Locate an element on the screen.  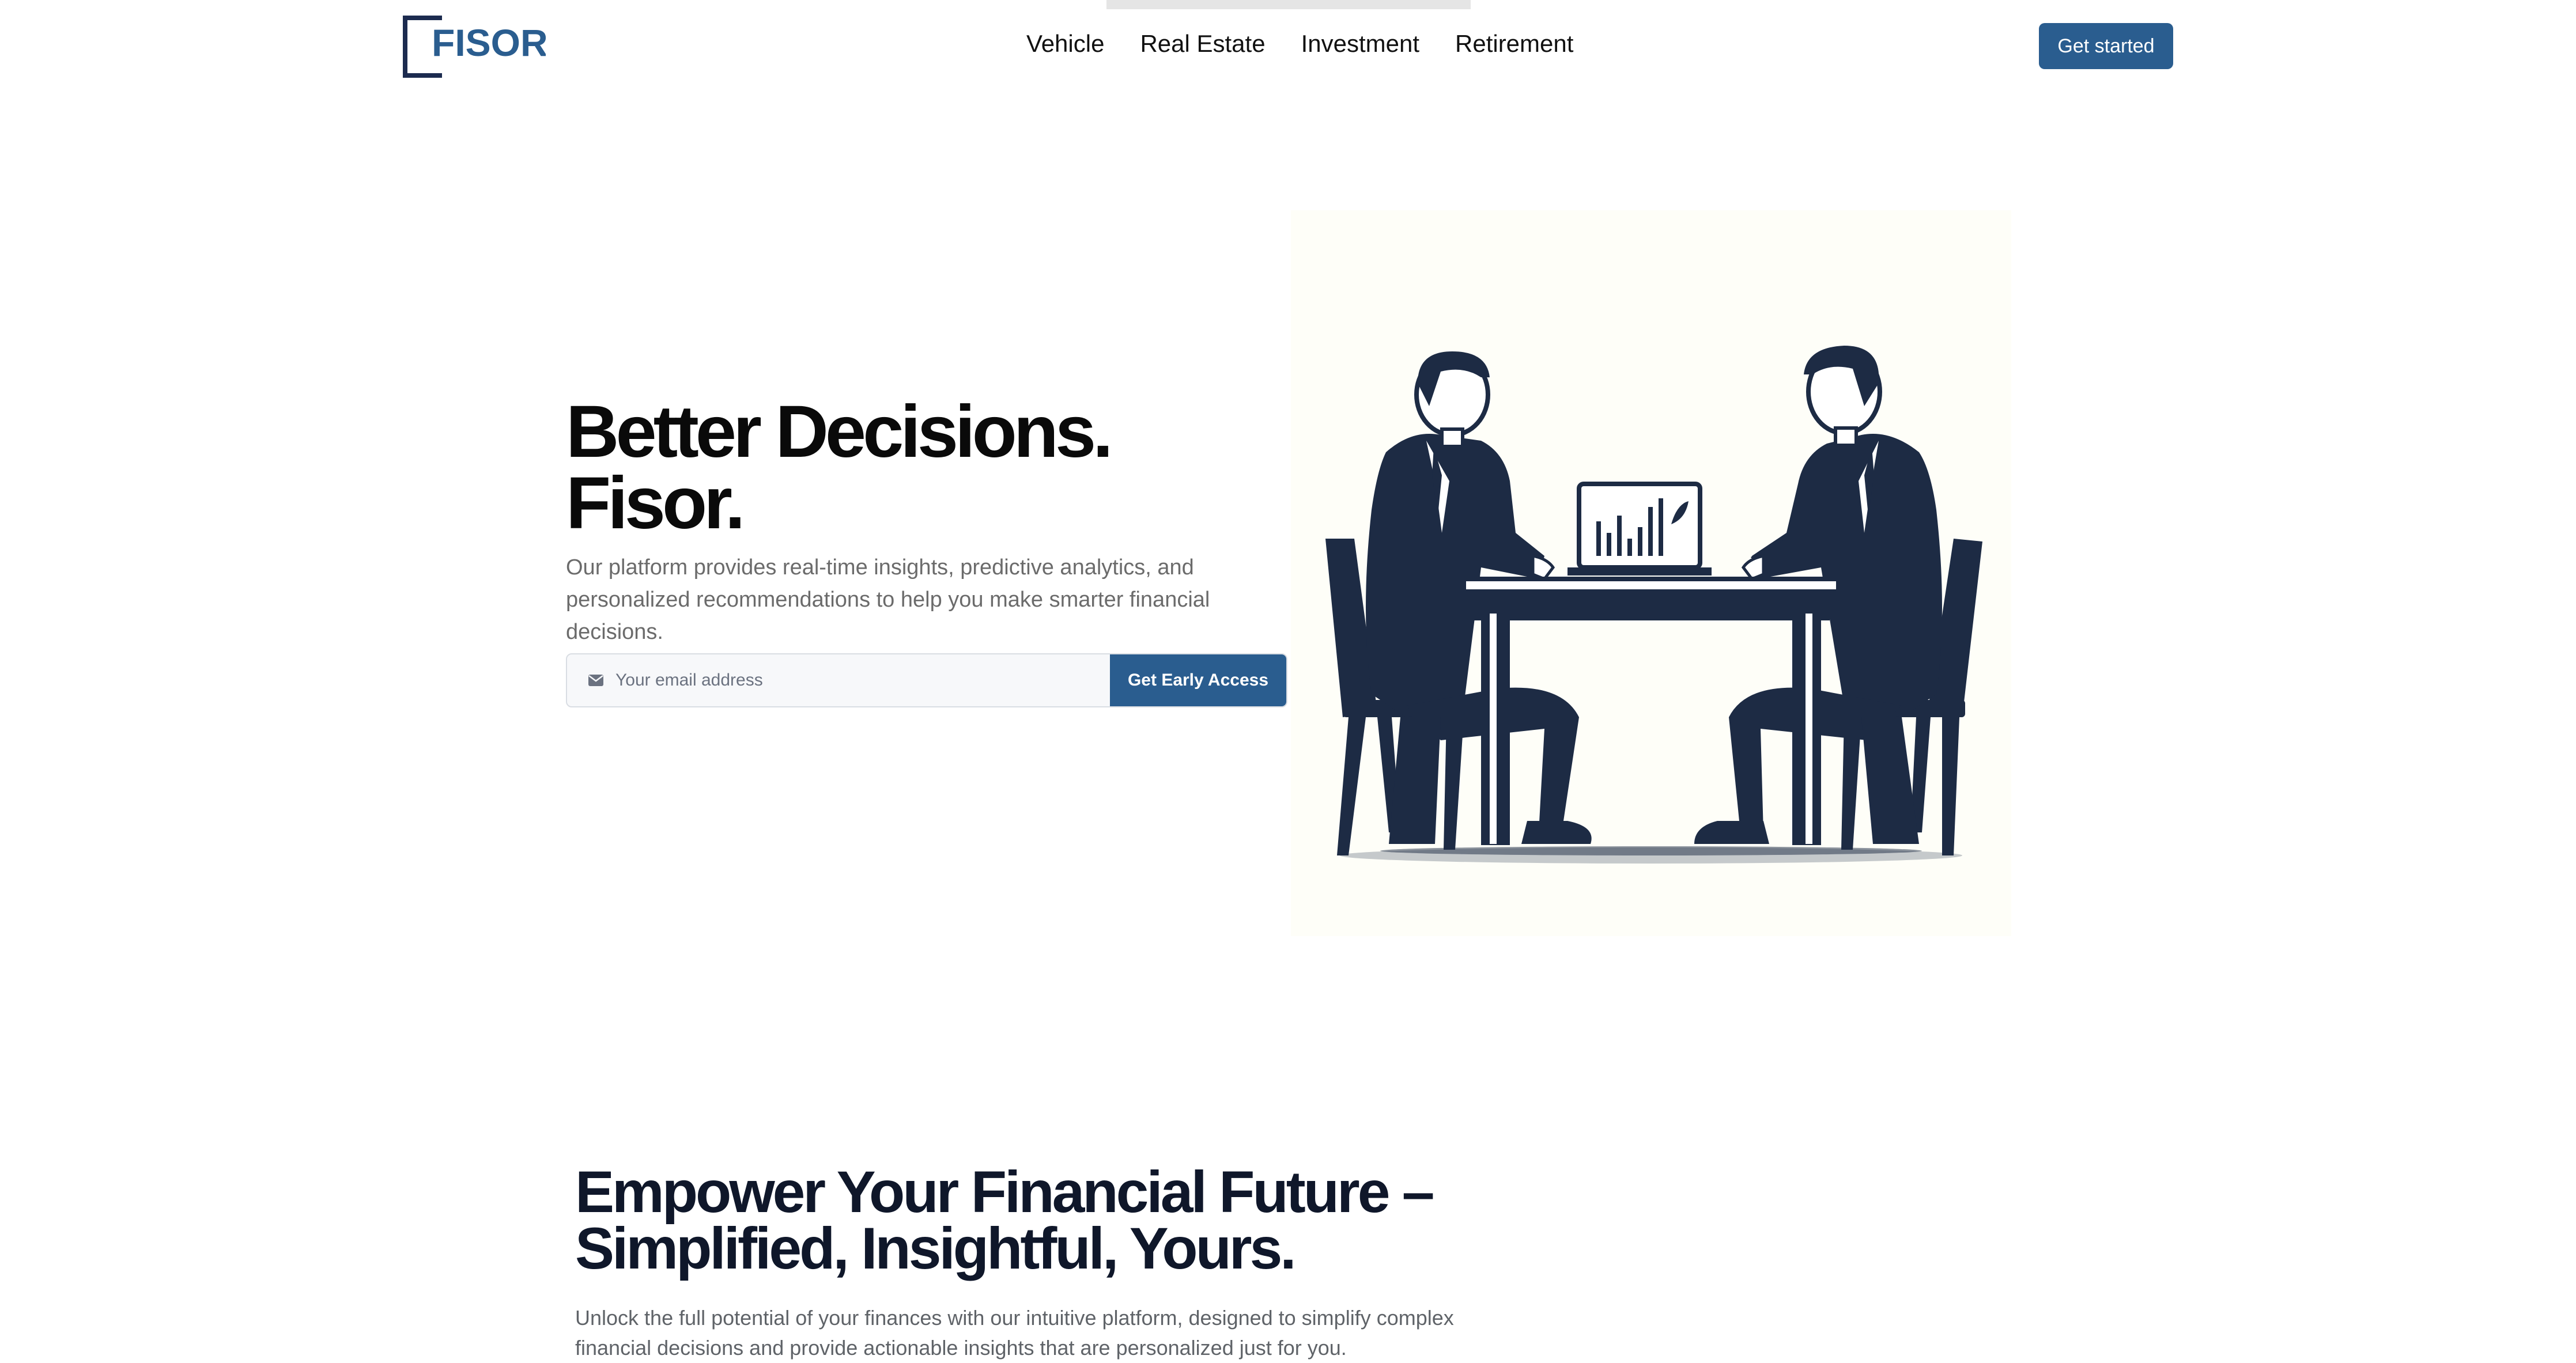
nav-item-retirement: Retirement is located at coordinates (1514, 44).